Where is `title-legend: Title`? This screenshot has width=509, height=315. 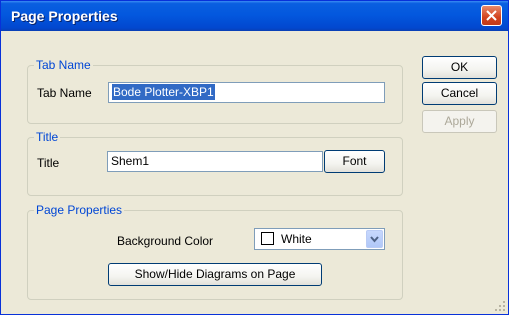
title-legend: Title is located at coordinates (47, 137).